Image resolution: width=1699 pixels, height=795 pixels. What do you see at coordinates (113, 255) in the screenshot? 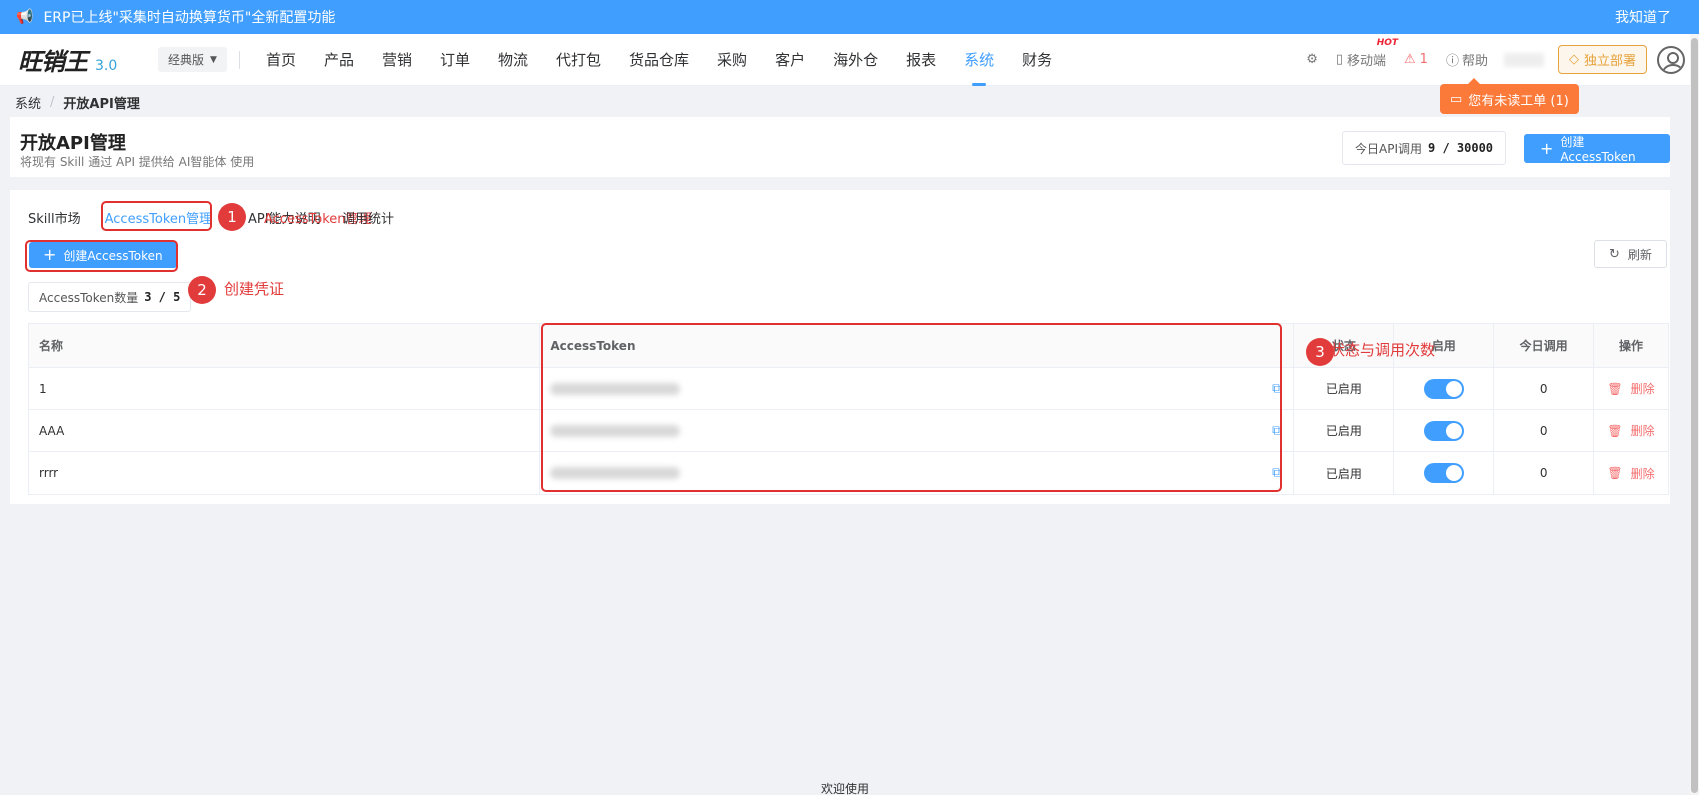
I see `create-label: 创建AccessToken` at bounding box center [113, 255].